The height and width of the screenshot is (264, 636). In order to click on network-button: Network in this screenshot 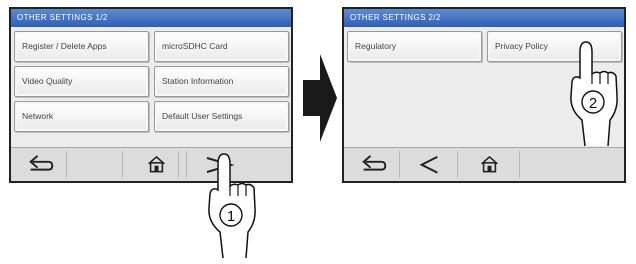, I will do `click(81, 116)`.